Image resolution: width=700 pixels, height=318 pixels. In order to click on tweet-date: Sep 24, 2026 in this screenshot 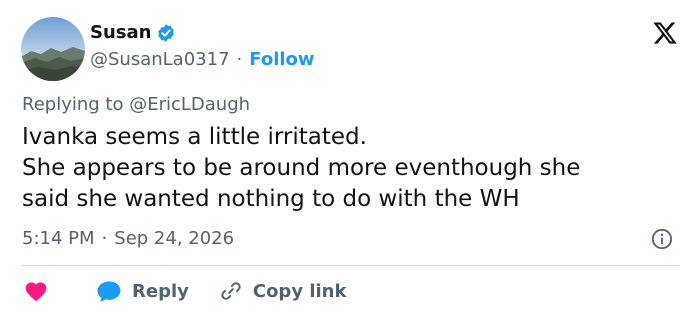, I will do `click(174, 239)`.